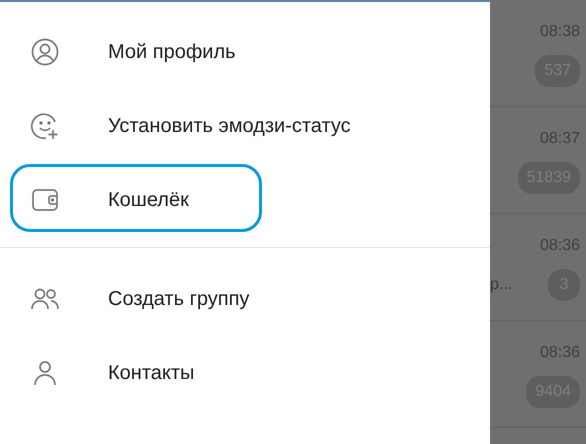 The height and width of the screenshot is (444, 586). Describe the element at coordinates (45, 52) in the screenshot. I see `profile-icon` at that location.